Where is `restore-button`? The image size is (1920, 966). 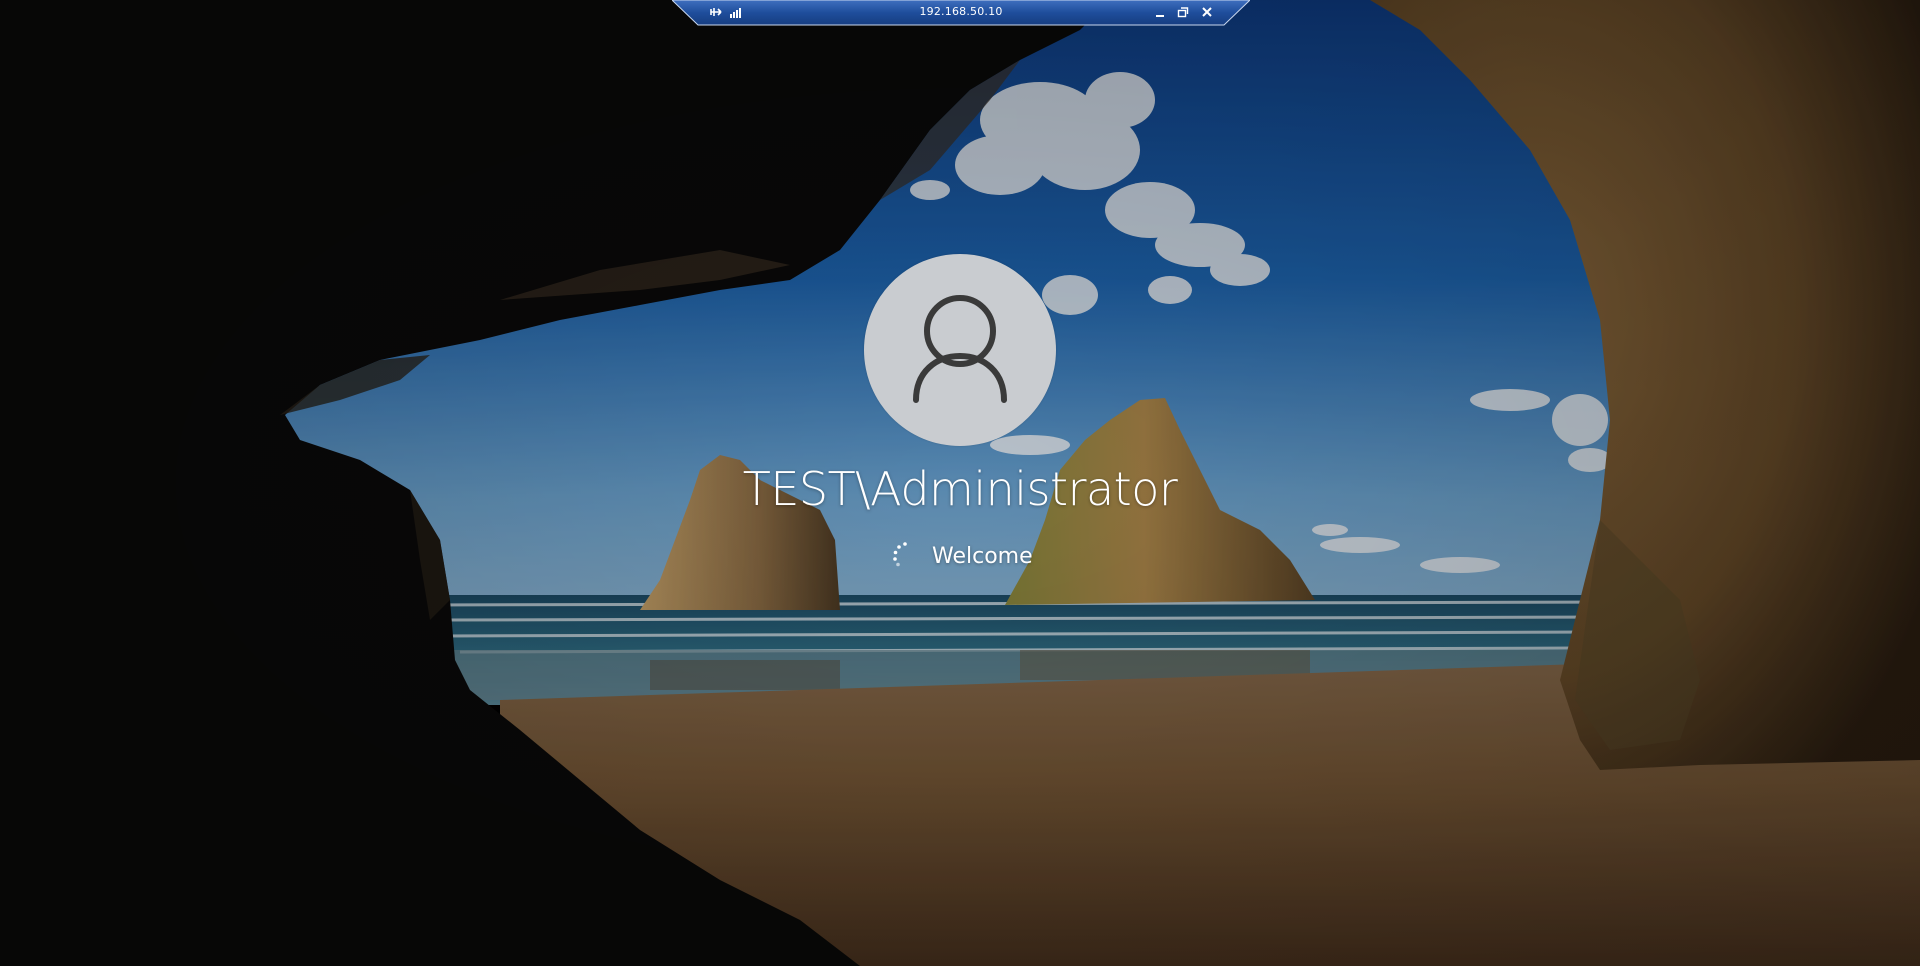
restore-button is located at coordinates (1183, 12).